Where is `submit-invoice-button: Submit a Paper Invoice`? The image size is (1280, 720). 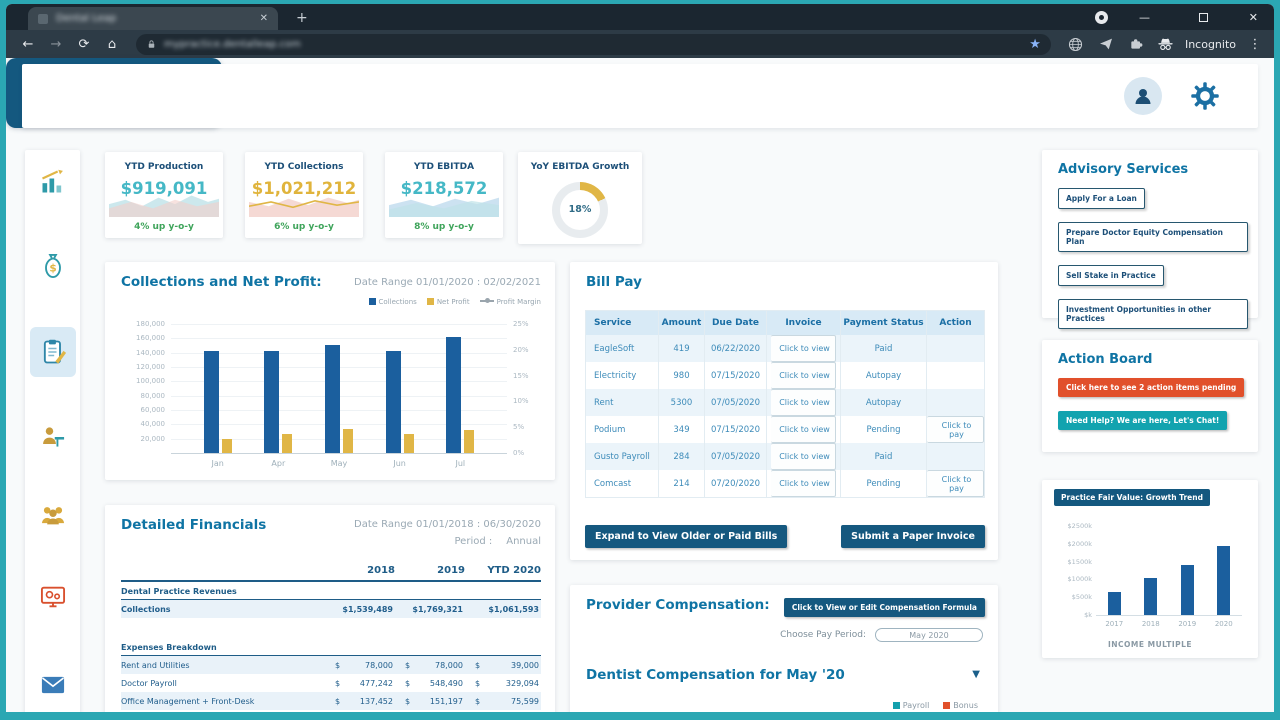 submit-invoice-button: Submit a Paper Invoice is located at coordinates (913, 536).